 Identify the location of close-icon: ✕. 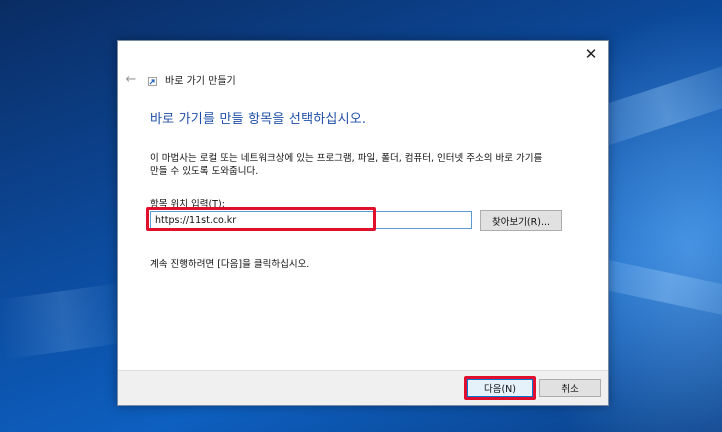
(591, 54).